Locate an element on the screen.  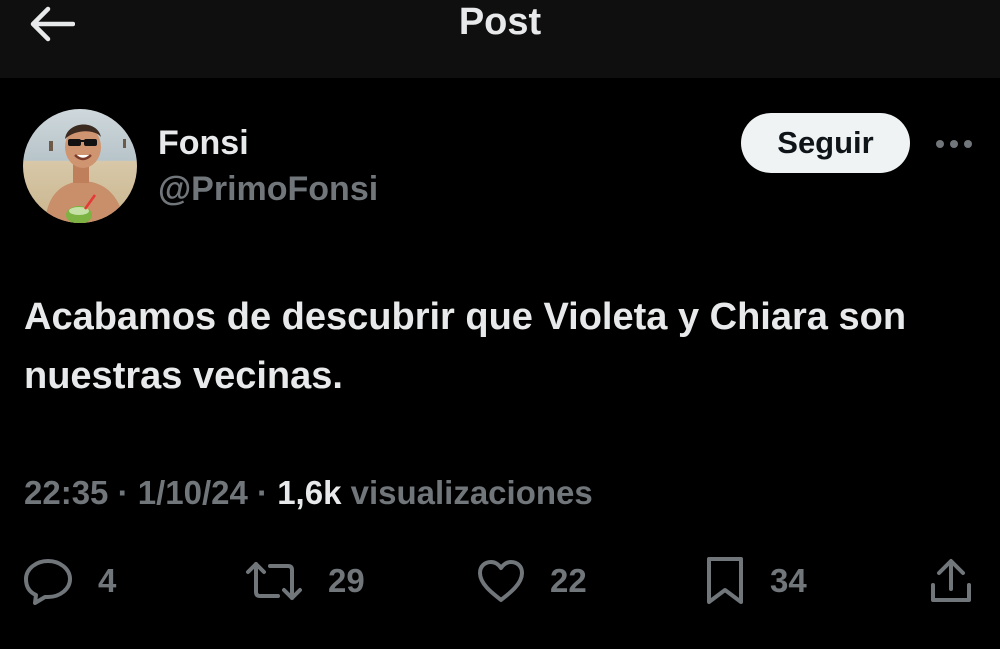
share-icon is located at coordinates (951, 580).